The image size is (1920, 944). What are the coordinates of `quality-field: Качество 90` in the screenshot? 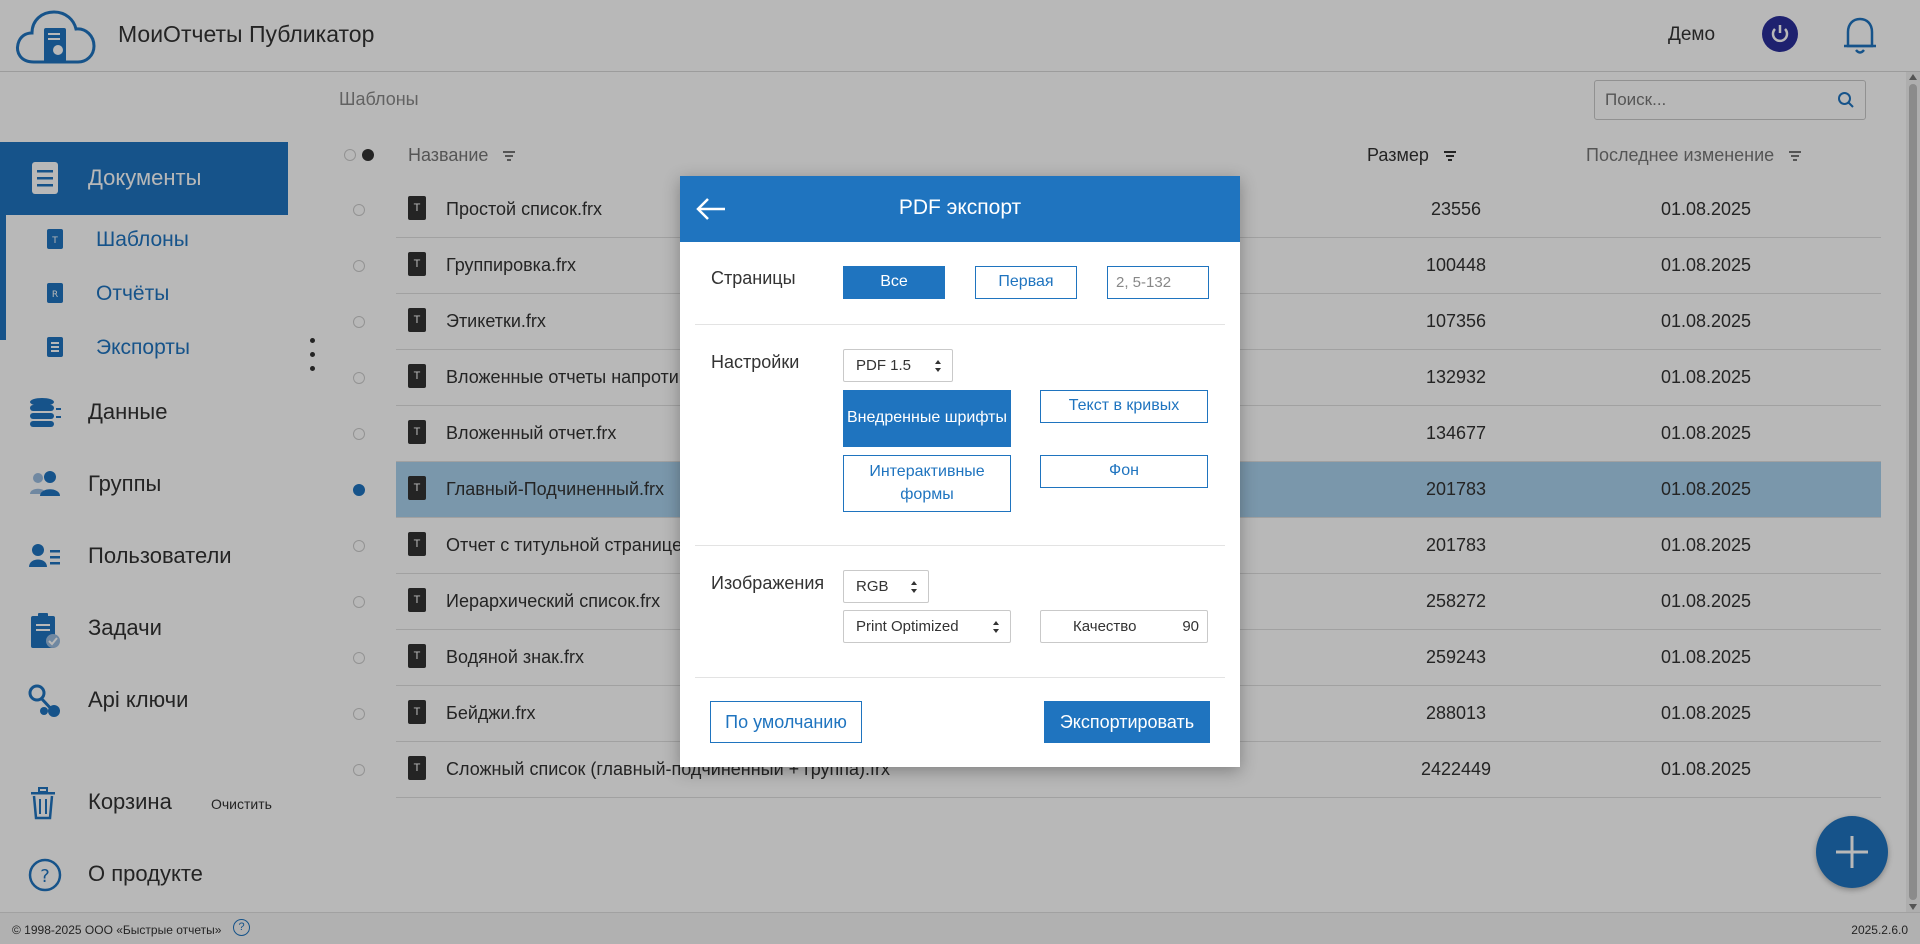 It's located at (1124, 626).